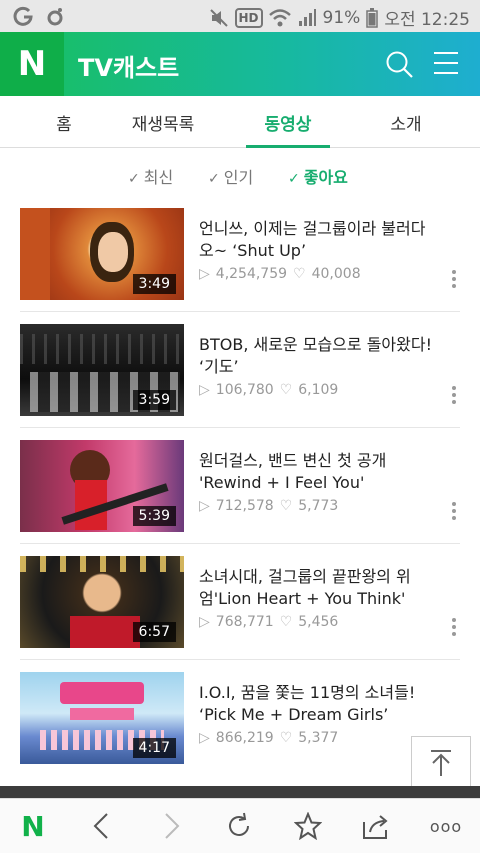  I want to click on video-duration: 5:39, so click(154, 516).